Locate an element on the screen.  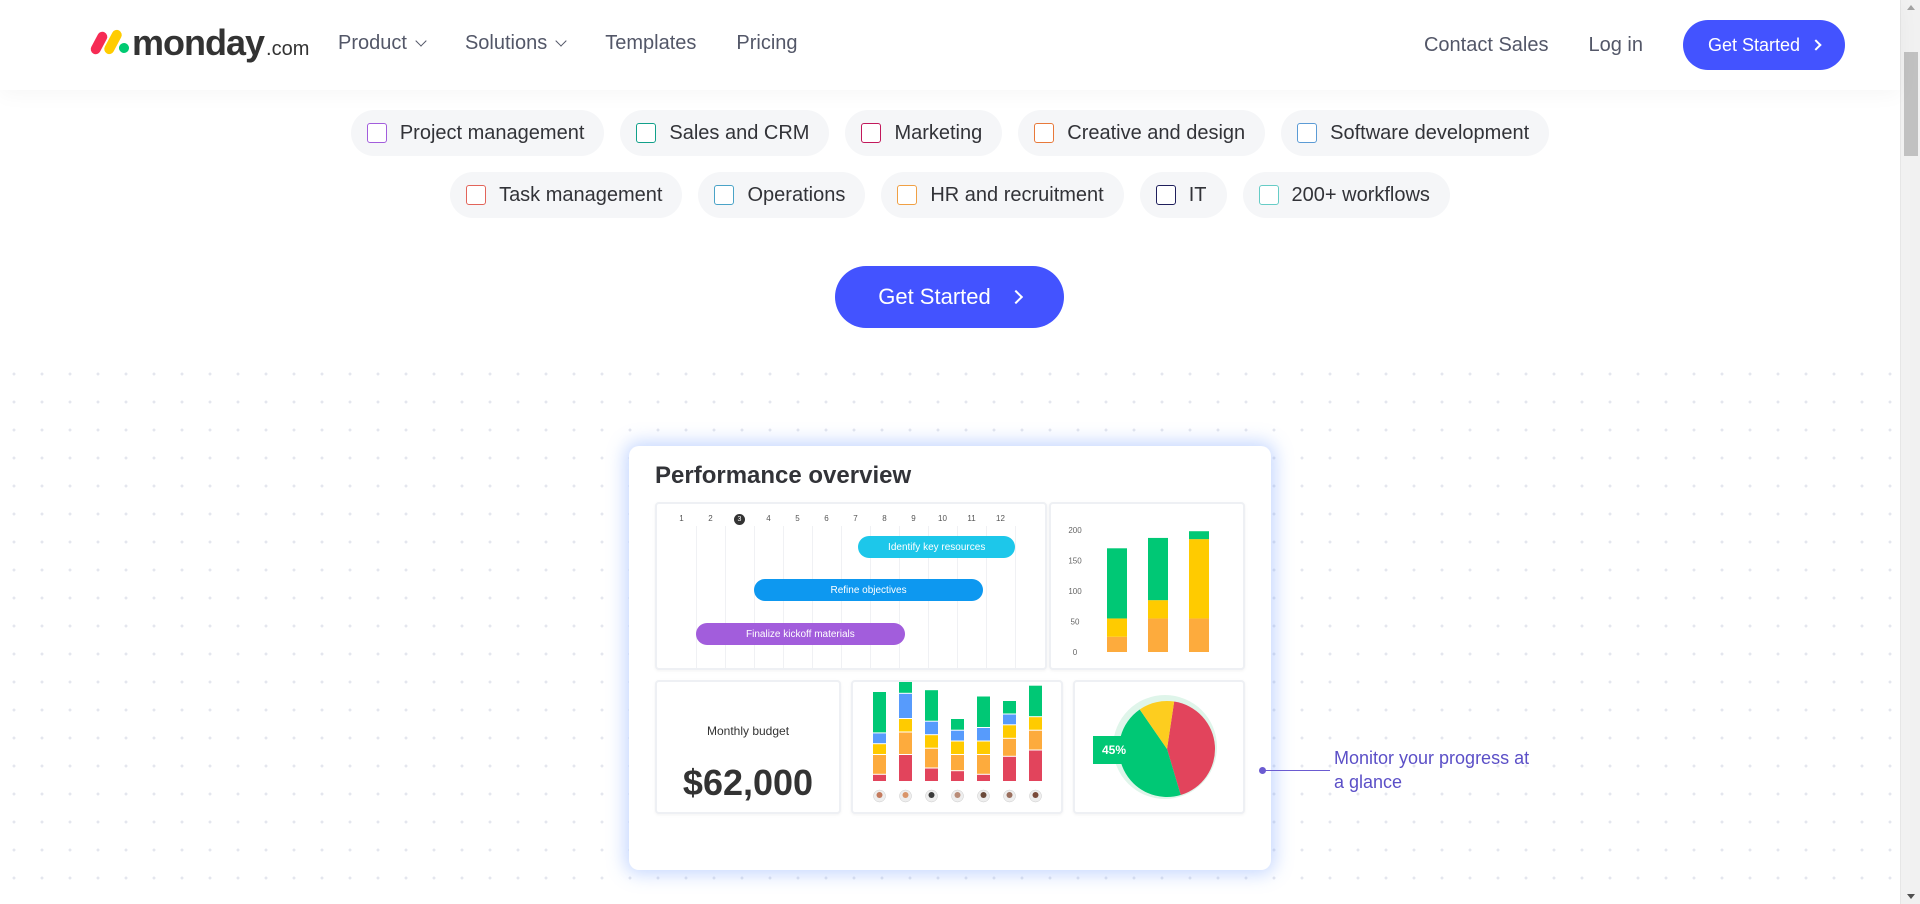
chip-it: IT is located at coordinates (1183, 195).